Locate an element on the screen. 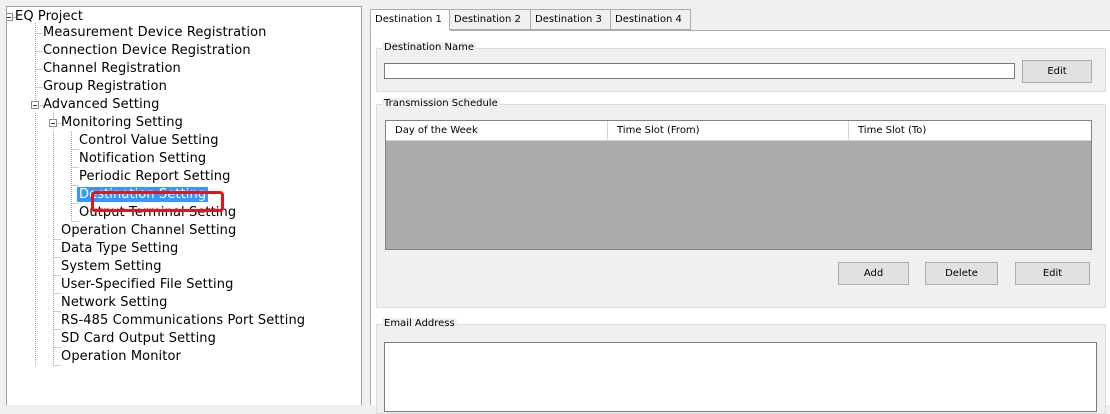  tree-node-sd-card-output-setting: SD Card Output Setting is located at coordinates (138, 339).